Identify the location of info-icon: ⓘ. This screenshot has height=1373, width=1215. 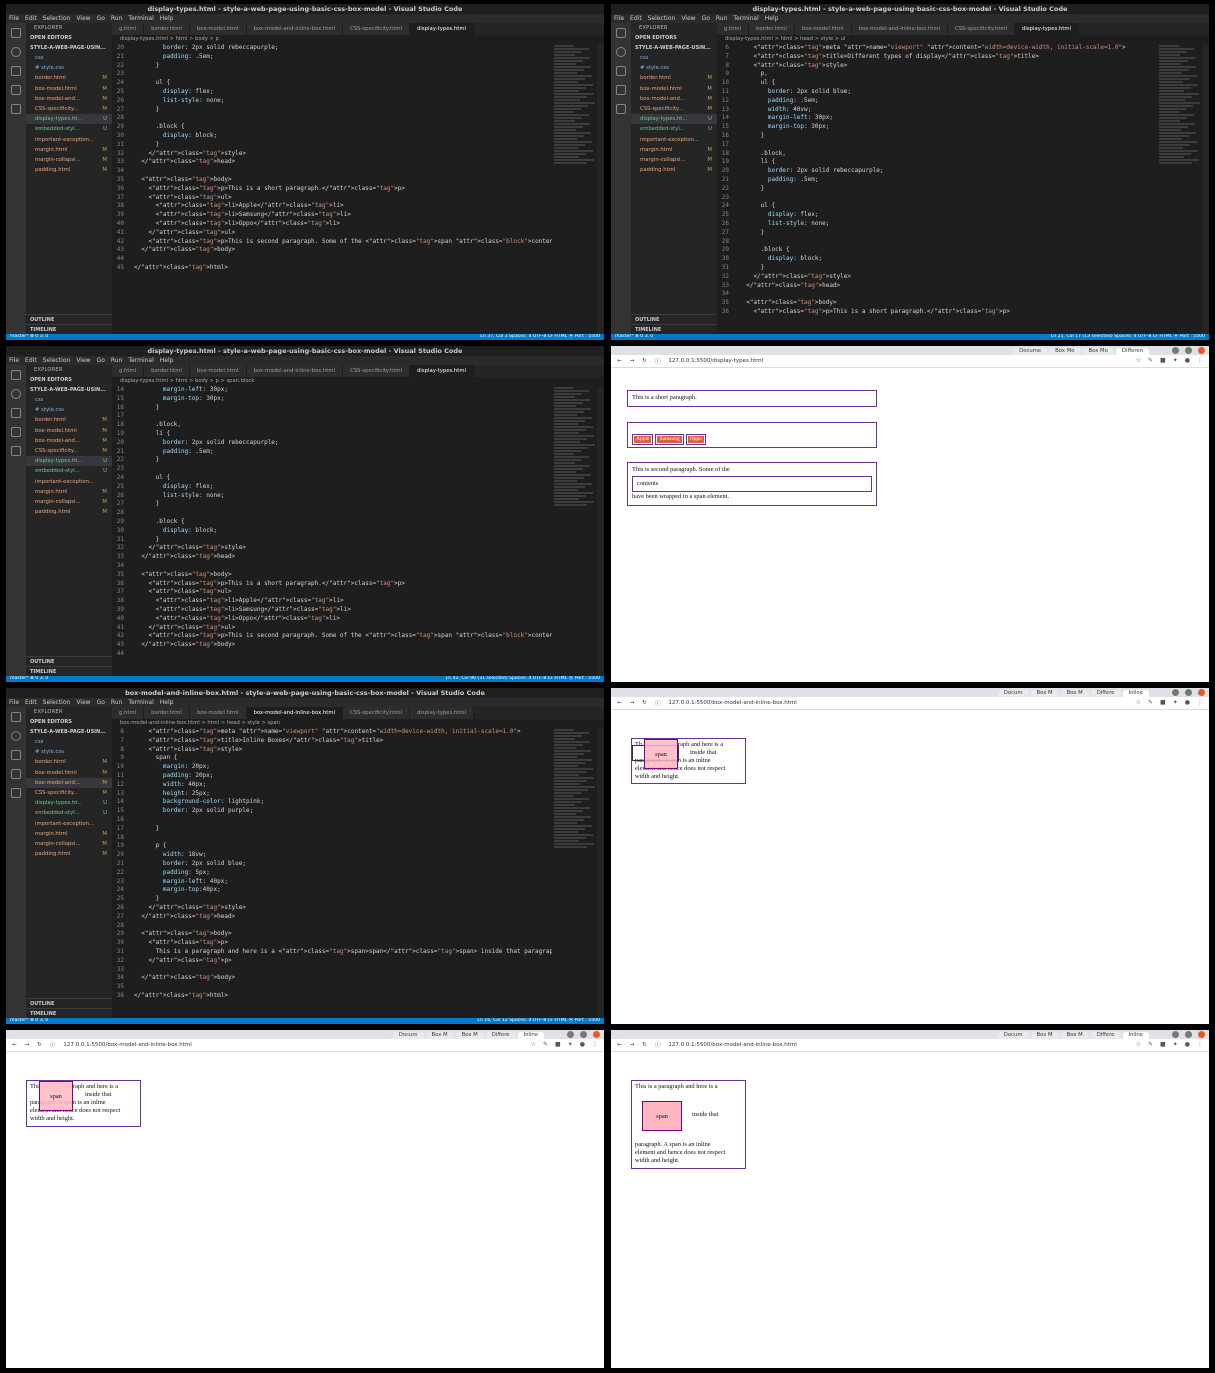
(658, 361).